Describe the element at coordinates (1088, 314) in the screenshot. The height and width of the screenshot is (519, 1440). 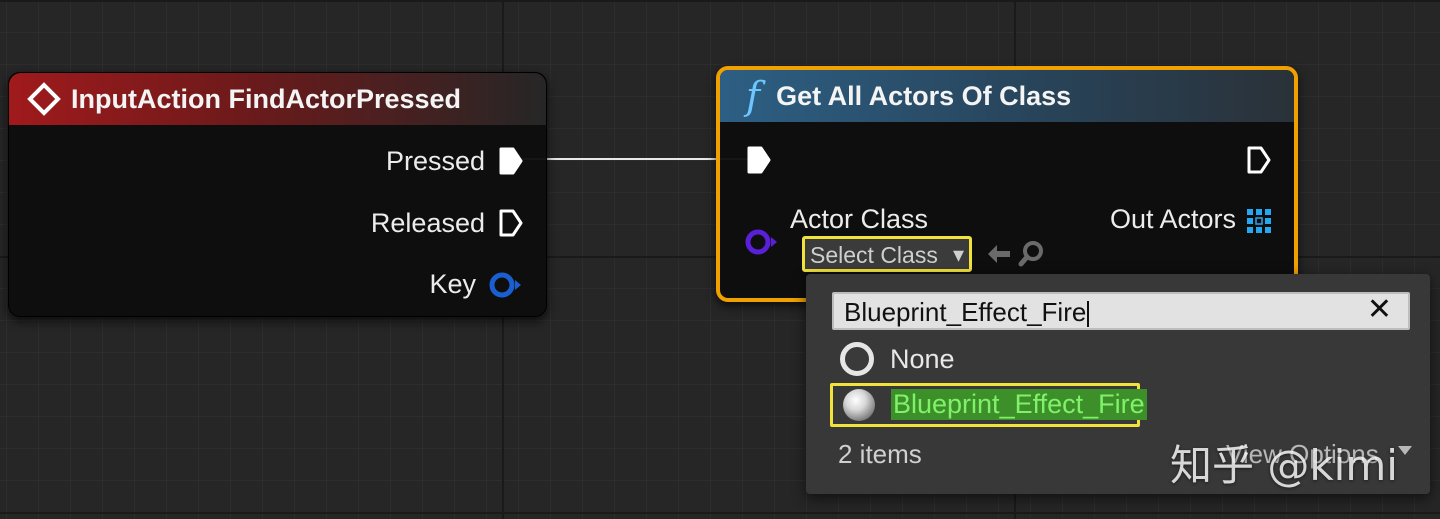
I see `text-caret` at that location.